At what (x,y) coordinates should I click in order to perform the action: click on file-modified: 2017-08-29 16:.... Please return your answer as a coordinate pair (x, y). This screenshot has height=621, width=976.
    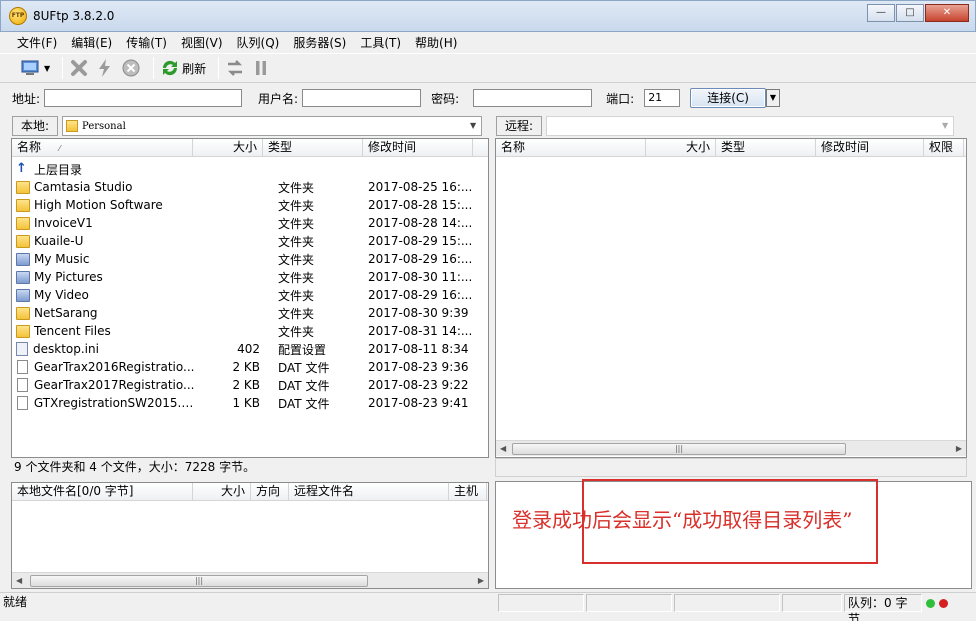
    Looking at the image, I should click on (420, 259).